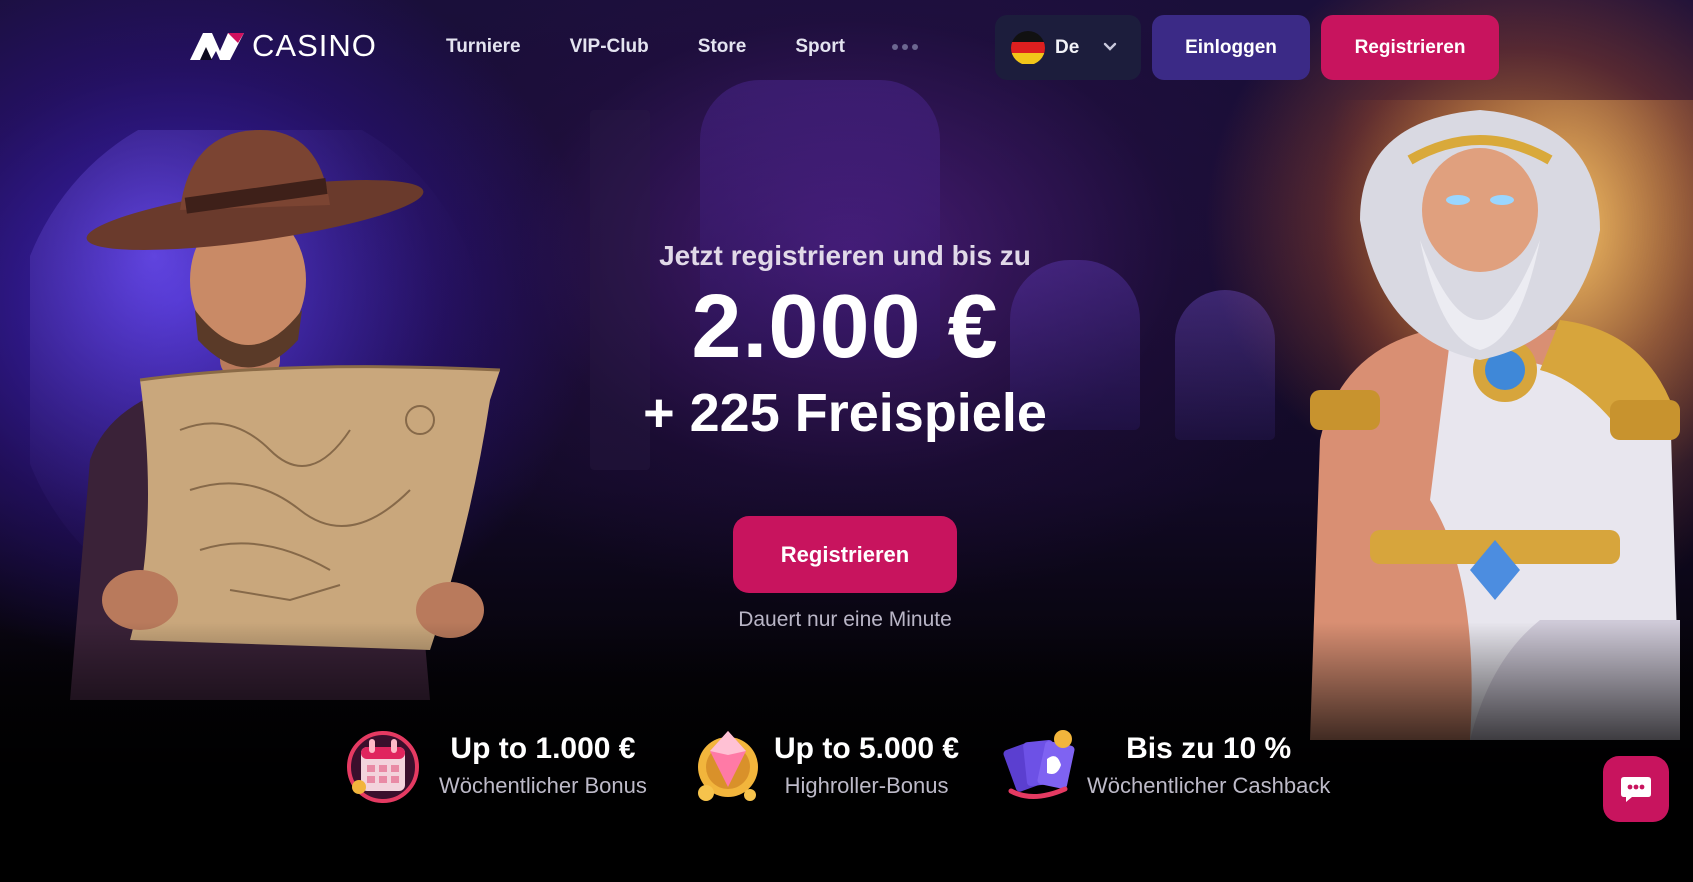 The image size is (1693, 882). Describe the element at coordinates (1110, 48) in the screenshot. I see `chevron-down-icon` at that location.